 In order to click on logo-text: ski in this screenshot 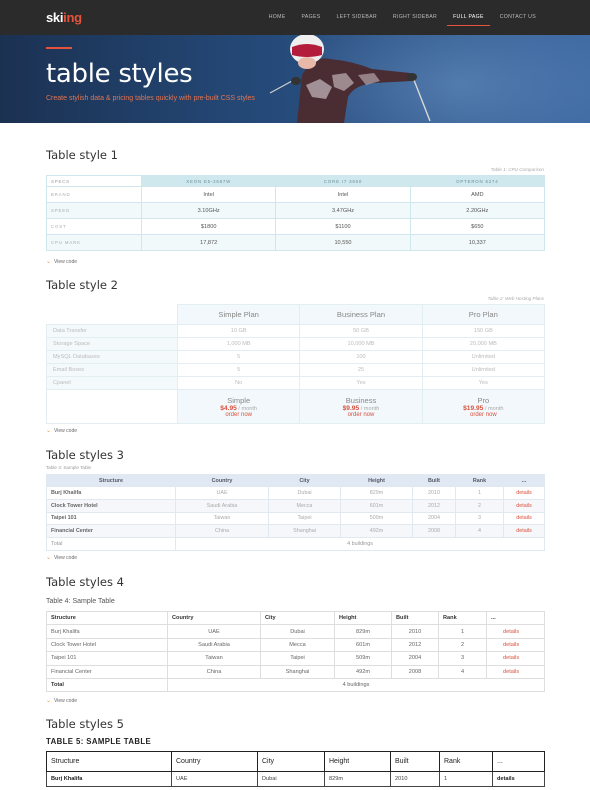, I will do `click(55, 17)`.